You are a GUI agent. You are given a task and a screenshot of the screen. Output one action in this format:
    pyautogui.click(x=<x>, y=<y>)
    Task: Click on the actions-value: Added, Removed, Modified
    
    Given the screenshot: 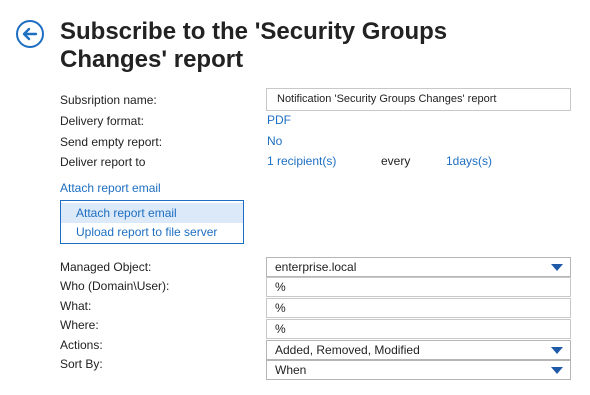 What is the action you would take?
    pyautogui.click(x=347, y=350)
    